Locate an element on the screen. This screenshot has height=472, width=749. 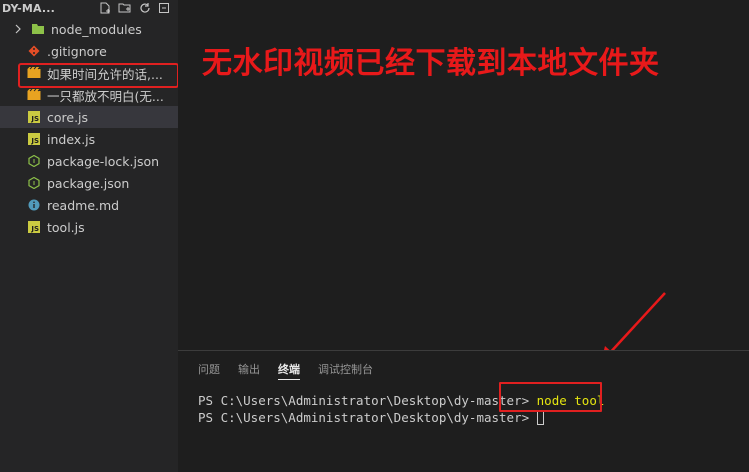
tree-item-core-js: JS core.js is located at coordinates (89, 117).